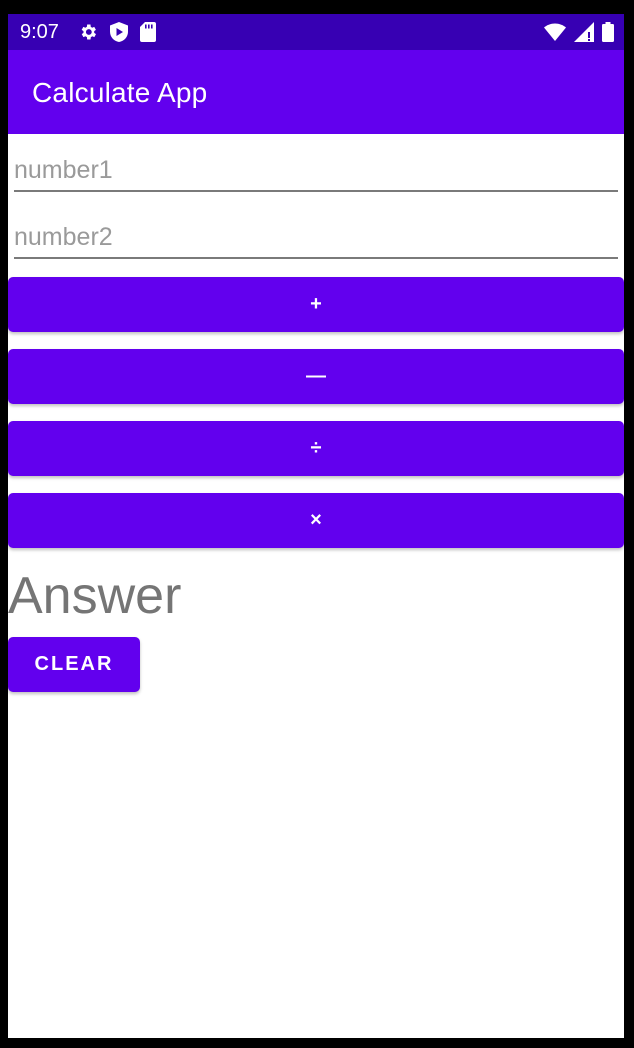  I want to click on battery-icon, so click(608, 32).